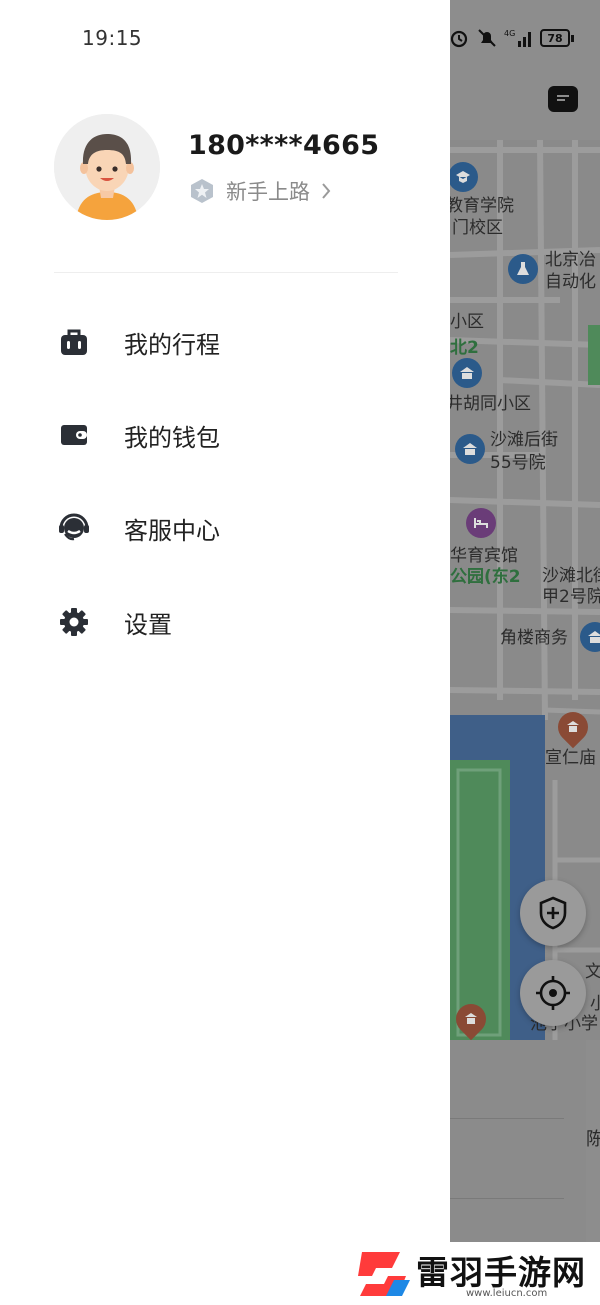 The image size is (600, 1305). I want to click on menu-item-trips: 我的行程, so click(226, 342).